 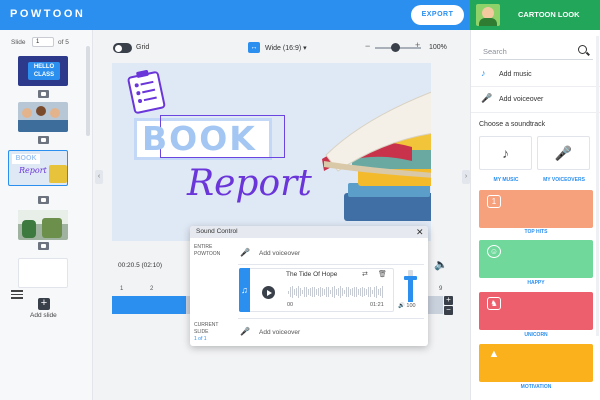 I want to click on trophy-icon: 1, so click(x=494, y=201).